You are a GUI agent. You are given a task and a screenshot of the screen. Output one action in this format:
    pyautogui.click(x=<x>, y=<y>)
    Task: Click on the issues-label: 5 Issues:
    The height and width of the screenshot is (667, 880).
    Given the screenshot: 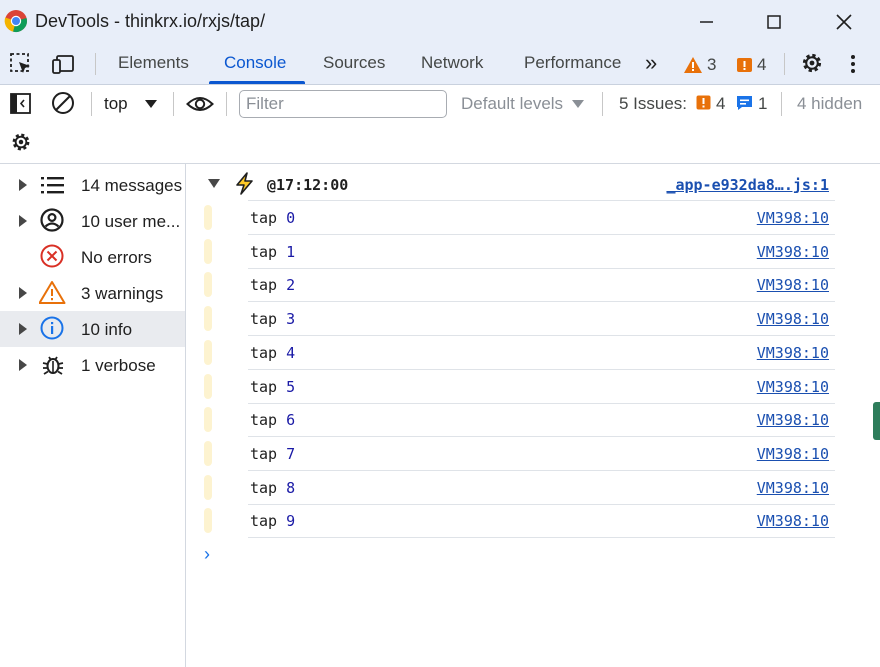 What is the action you would take?
    pyautogui.click(x=653, y=103)
    